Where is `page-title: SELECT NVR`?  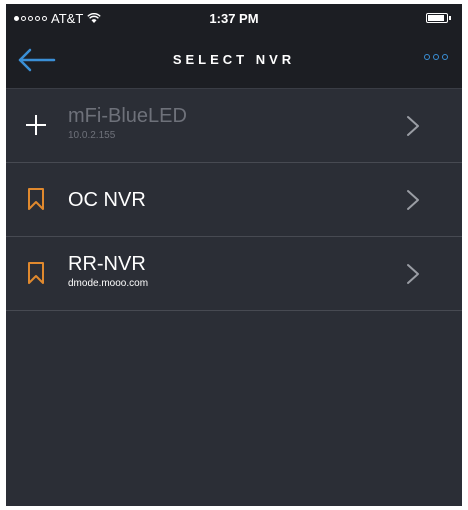
page-title: SELECT NVR is located at coordinates (234, 59).